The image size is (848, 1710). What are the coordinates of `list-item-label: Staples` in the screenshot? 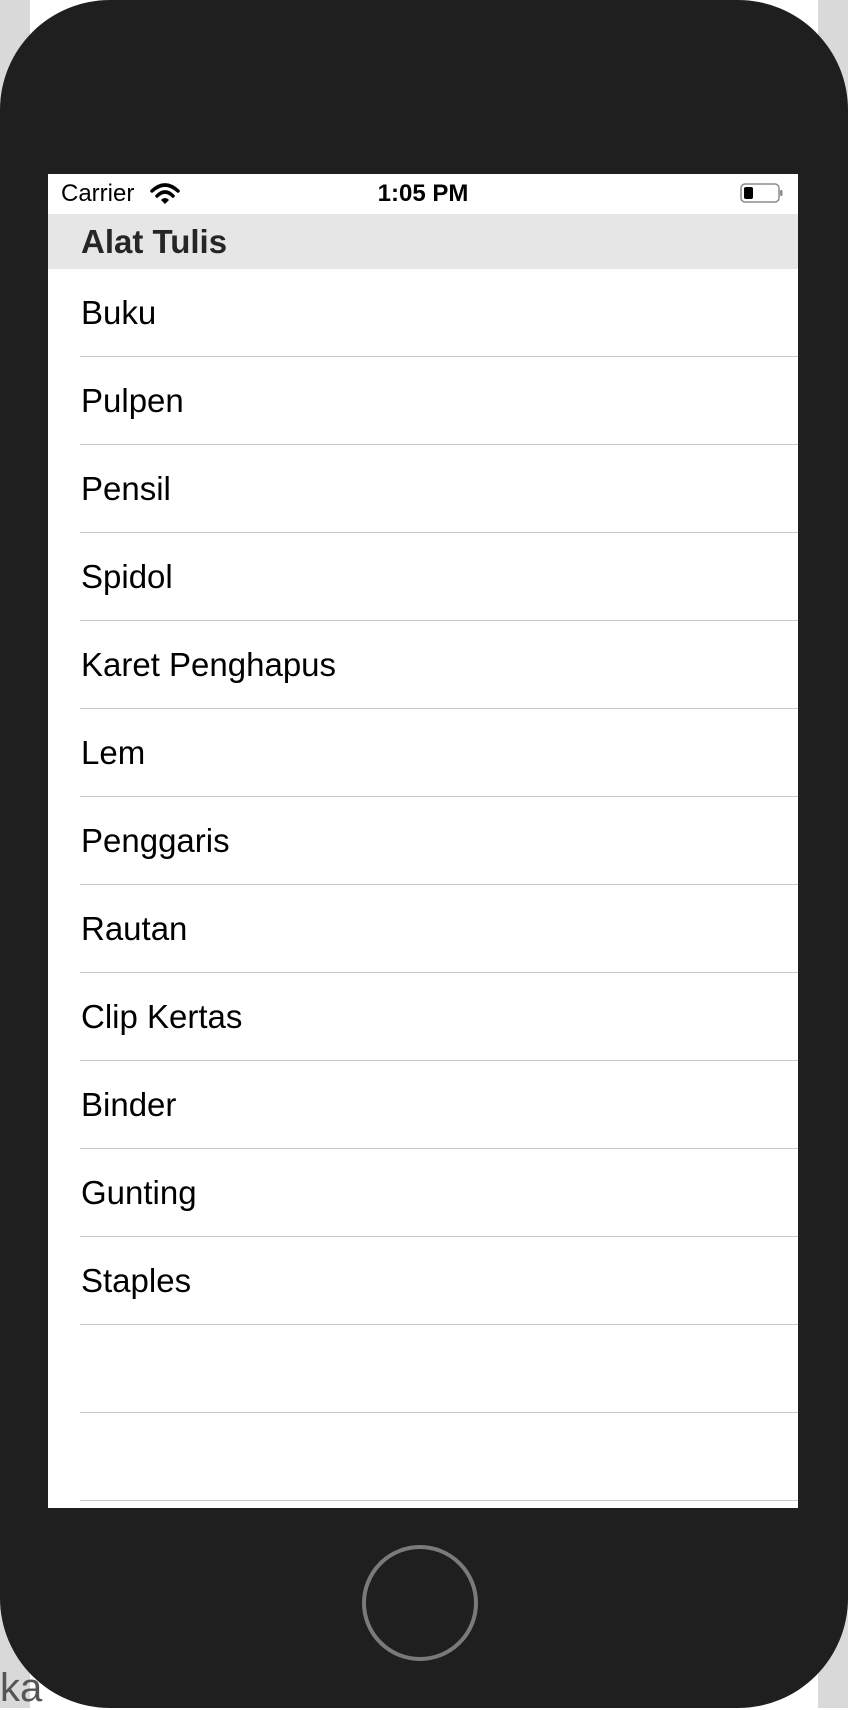 It's located at (136, 1281).